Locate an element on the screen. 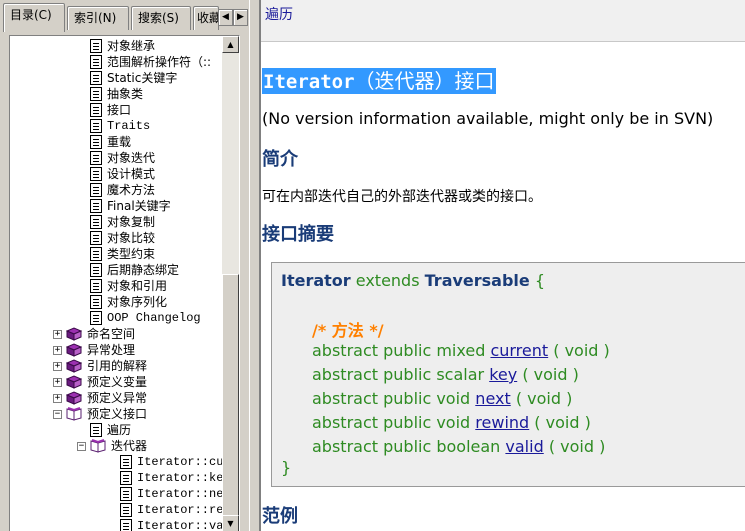  tree-item: 迭代器 is located at coordinates (119, 446).